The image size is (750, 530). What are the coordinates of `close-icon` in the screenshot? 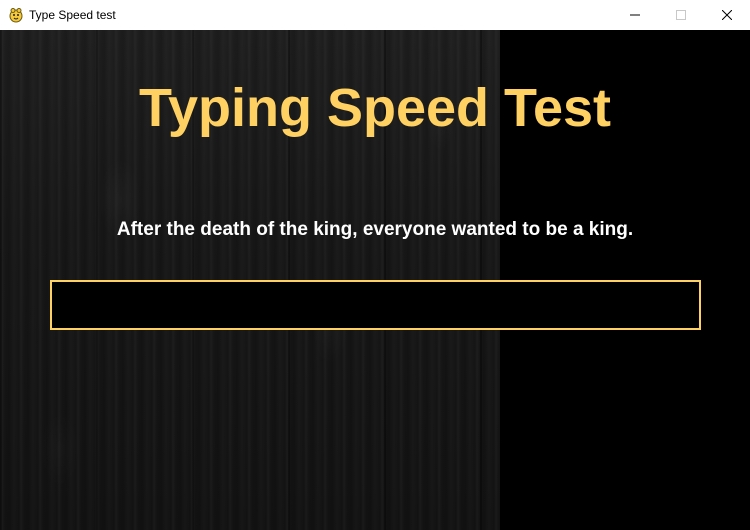 It's located at (727, 15).